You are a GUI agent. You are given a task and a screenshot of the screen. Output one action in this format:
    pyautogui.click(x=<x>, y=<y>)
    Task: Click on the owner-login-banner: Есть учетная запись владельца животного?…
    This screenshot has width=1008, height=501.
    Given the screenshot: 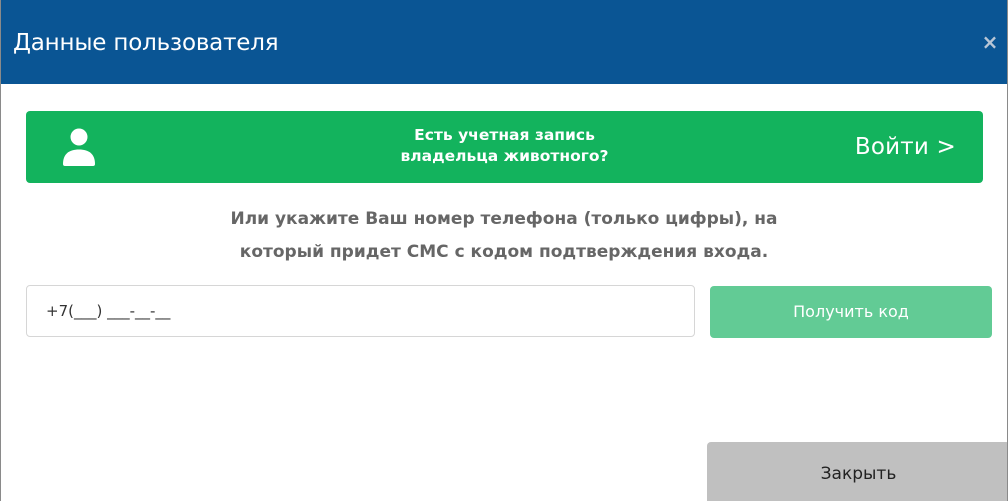 What is the action you would take?
    pyautogui.click(x=504, y=147)
    